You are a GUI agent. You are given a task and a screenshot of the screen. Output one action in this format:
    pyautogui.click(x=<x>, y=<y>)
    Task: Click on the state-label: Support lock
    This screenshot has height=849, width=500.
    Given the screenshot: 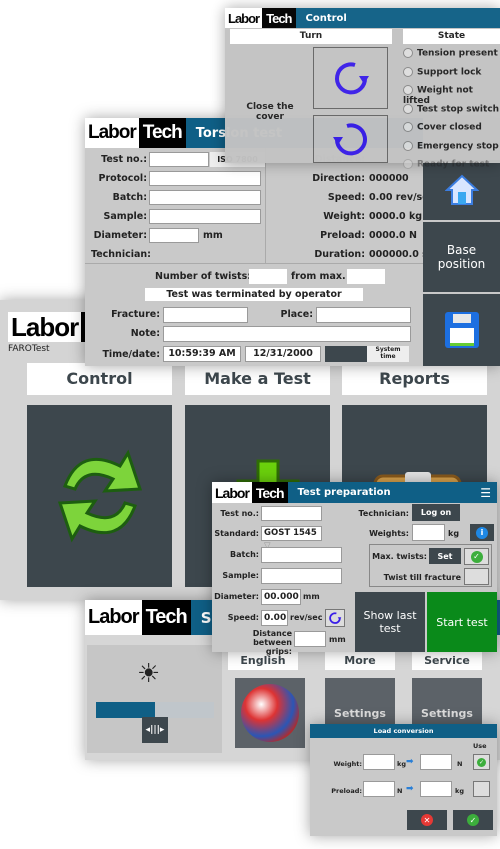 What is the action you would take?
    pyautogui.click(x=449, y=72)
    